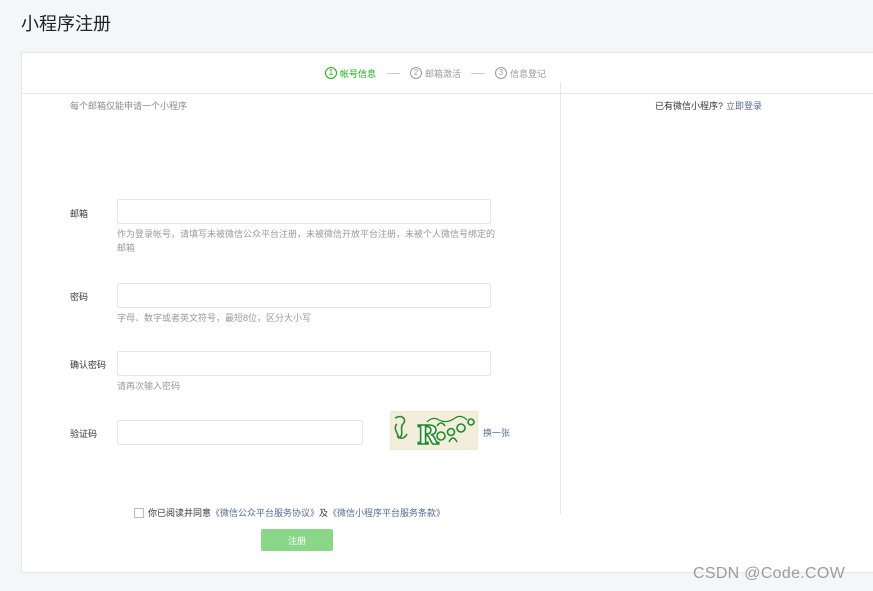 The image size is (873, 591). I want to click on step-number: 1, so click(330, 73).